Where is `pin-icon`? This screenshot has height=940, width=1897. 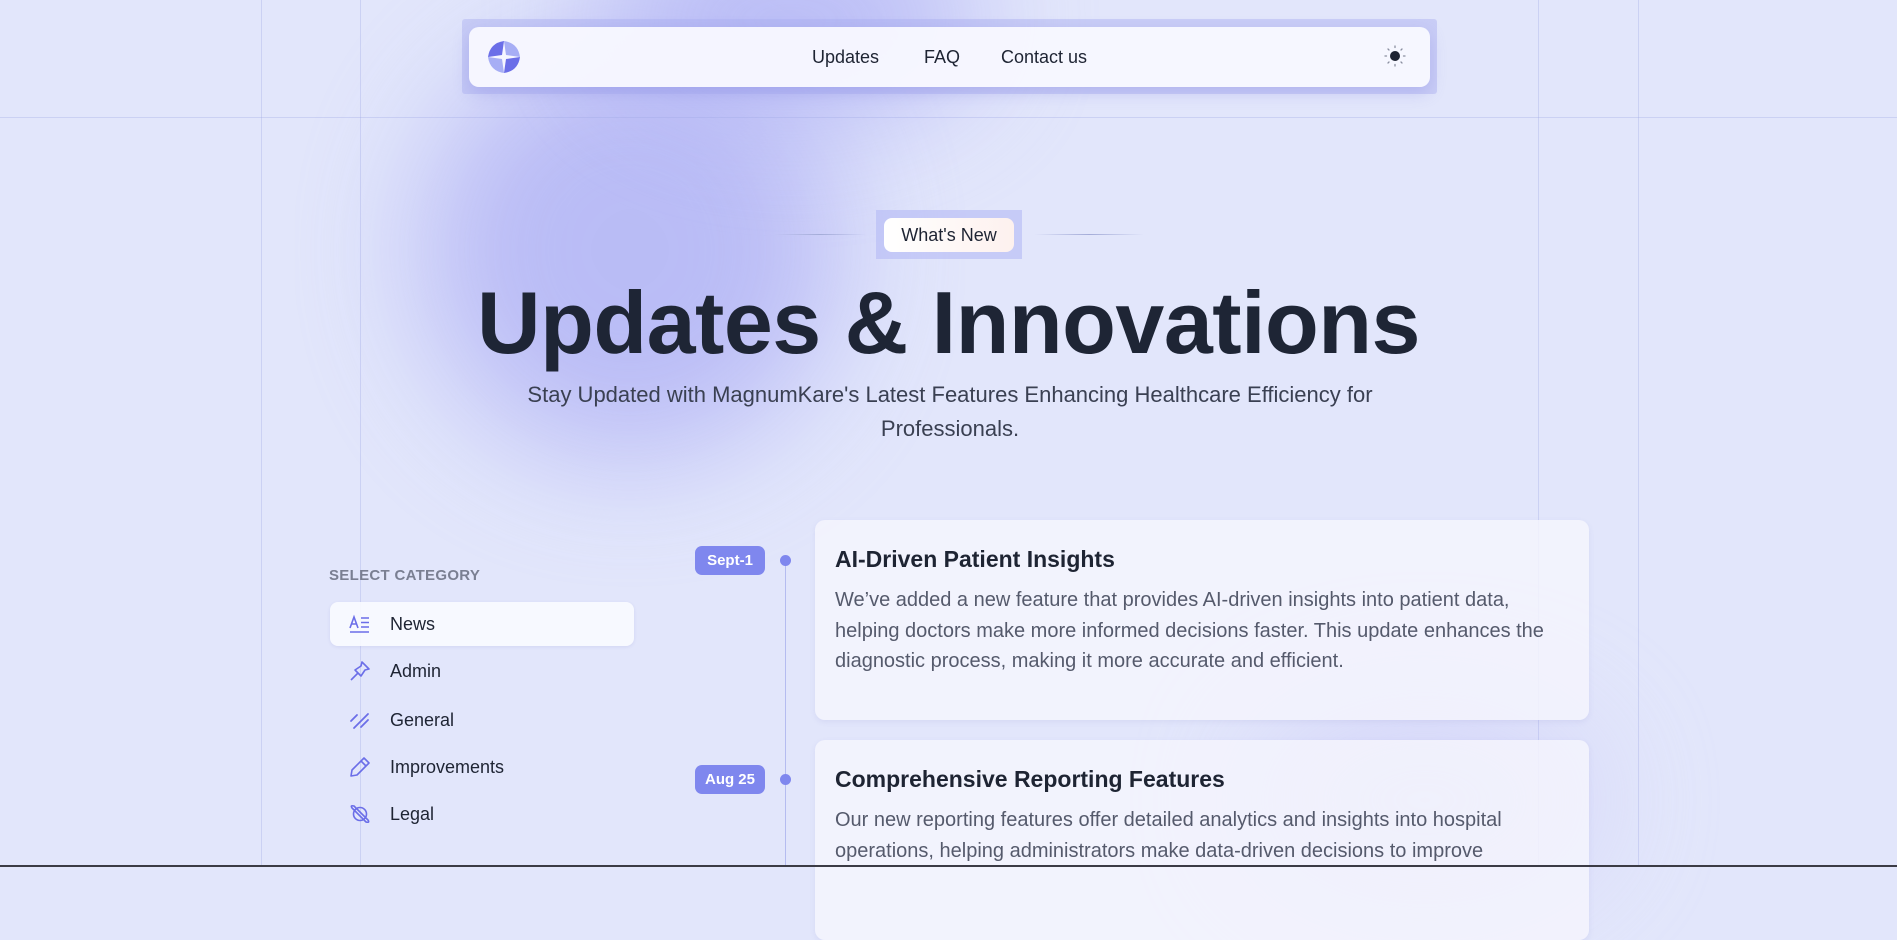 pin-icon is located at coordinates (360, 671).